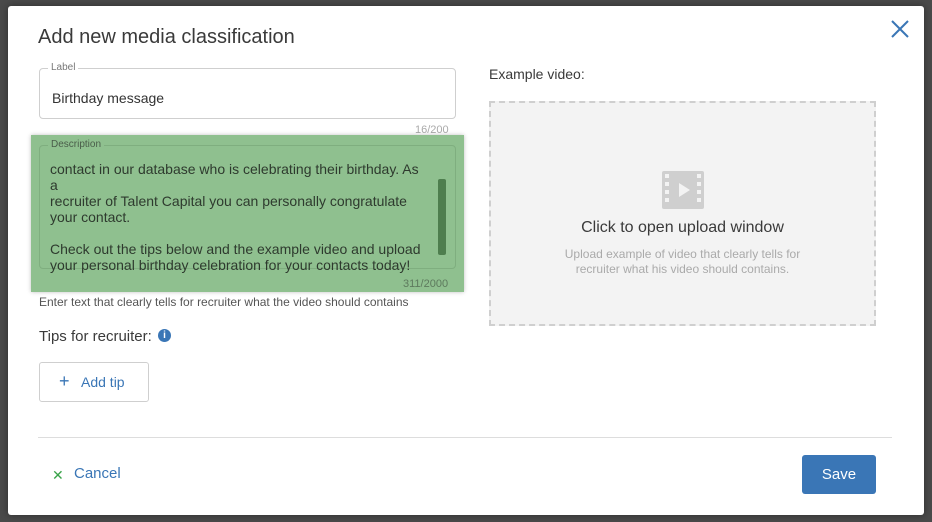 This screenshot has height=522, width=932. Describe the element at coordinates (164, 335) in the screenshot. I see `info-icon: i` at that location.